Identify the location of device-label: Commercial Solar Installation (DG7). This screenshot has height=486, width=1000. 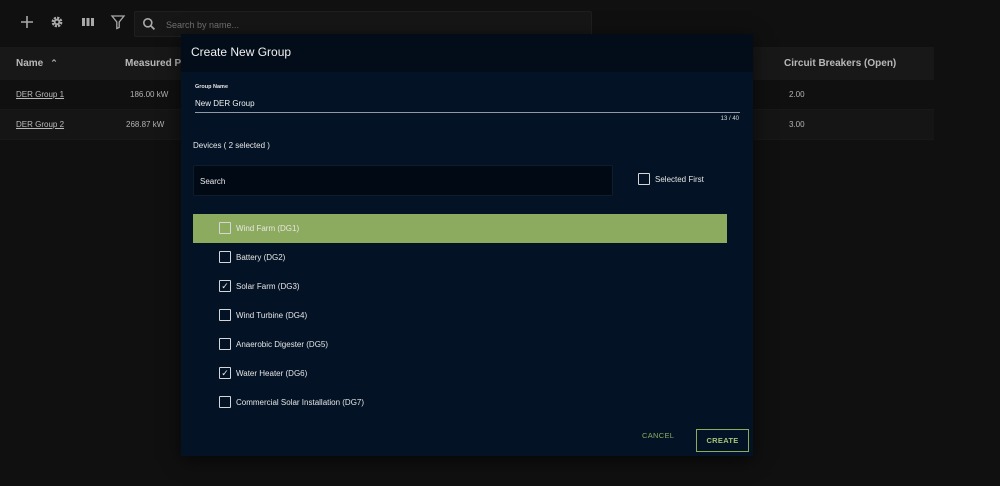
(300, 402).